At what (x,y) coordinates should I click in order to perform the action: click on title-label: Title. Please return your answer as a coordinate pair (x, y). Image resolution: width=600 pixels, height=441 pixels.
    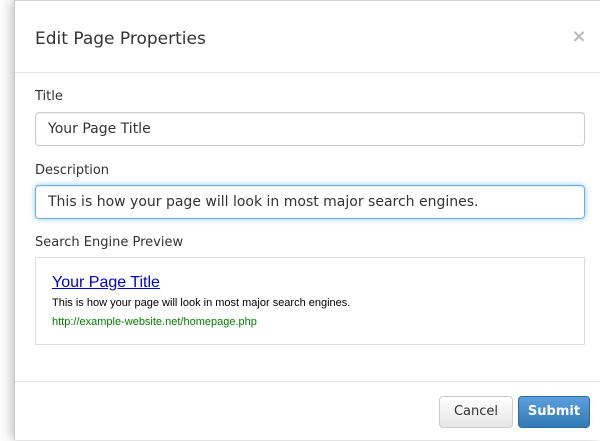
    Looking at the image, I should click on (49, 96).